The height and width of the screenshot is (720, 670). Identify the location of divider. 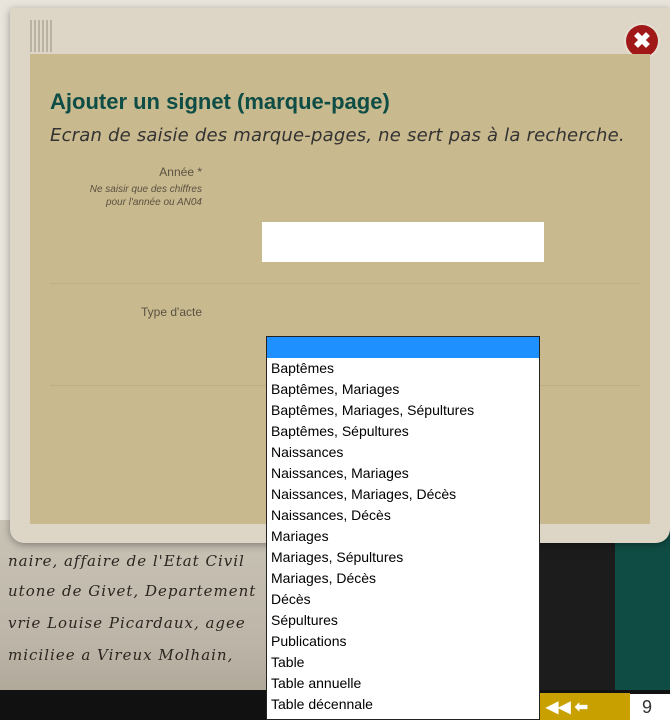
(345, 283).